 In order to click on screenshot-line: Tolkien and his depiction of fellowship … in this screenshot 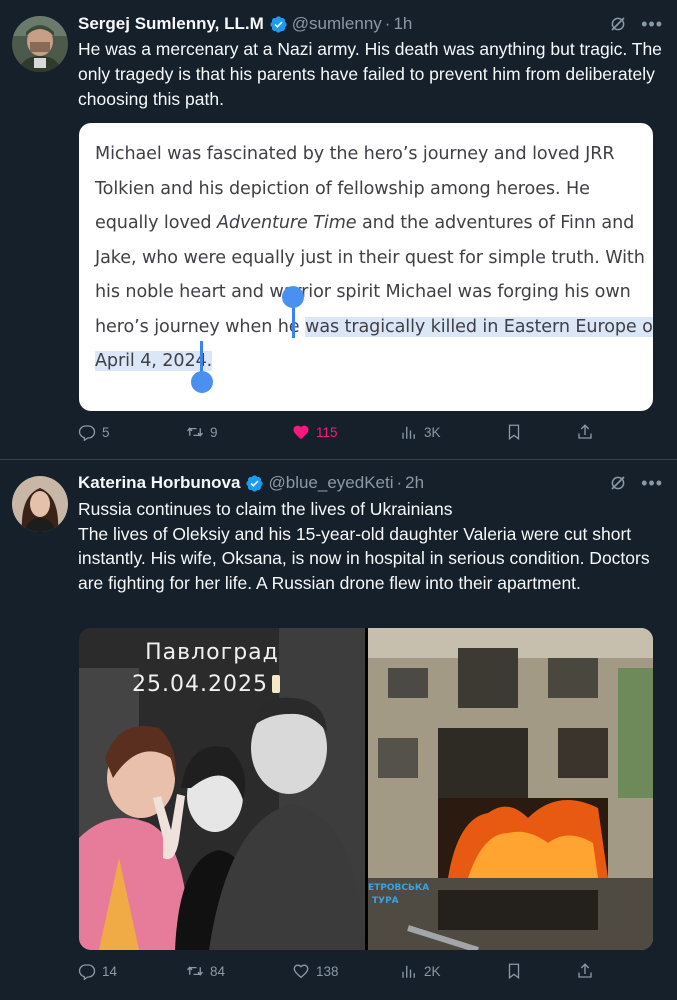, I will do `click(342, 188)`.